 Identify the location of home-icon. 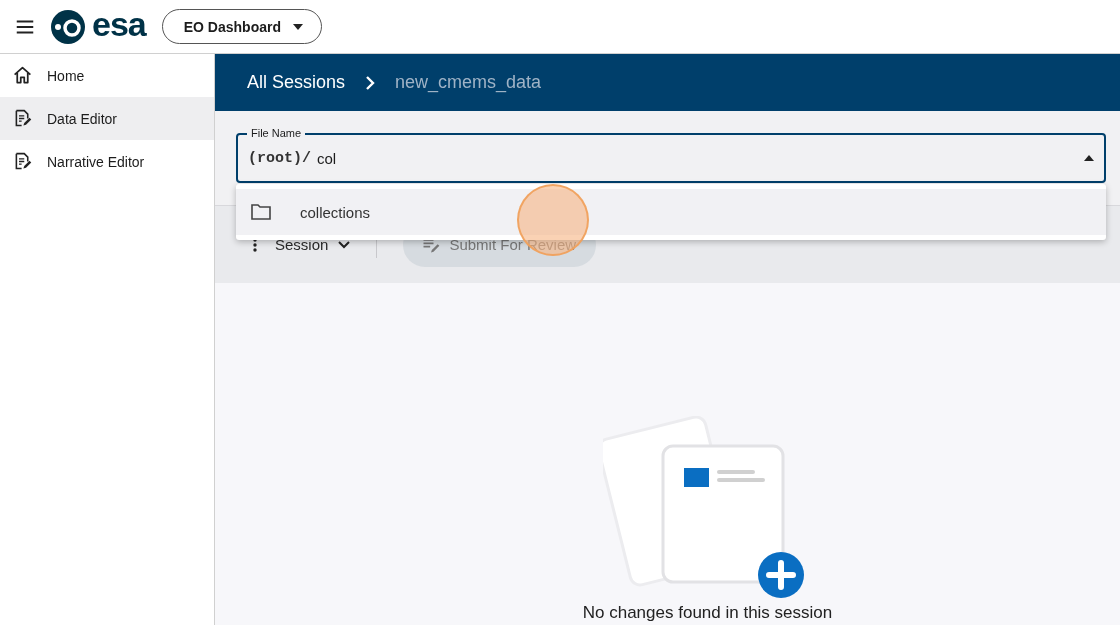
(22, 75).